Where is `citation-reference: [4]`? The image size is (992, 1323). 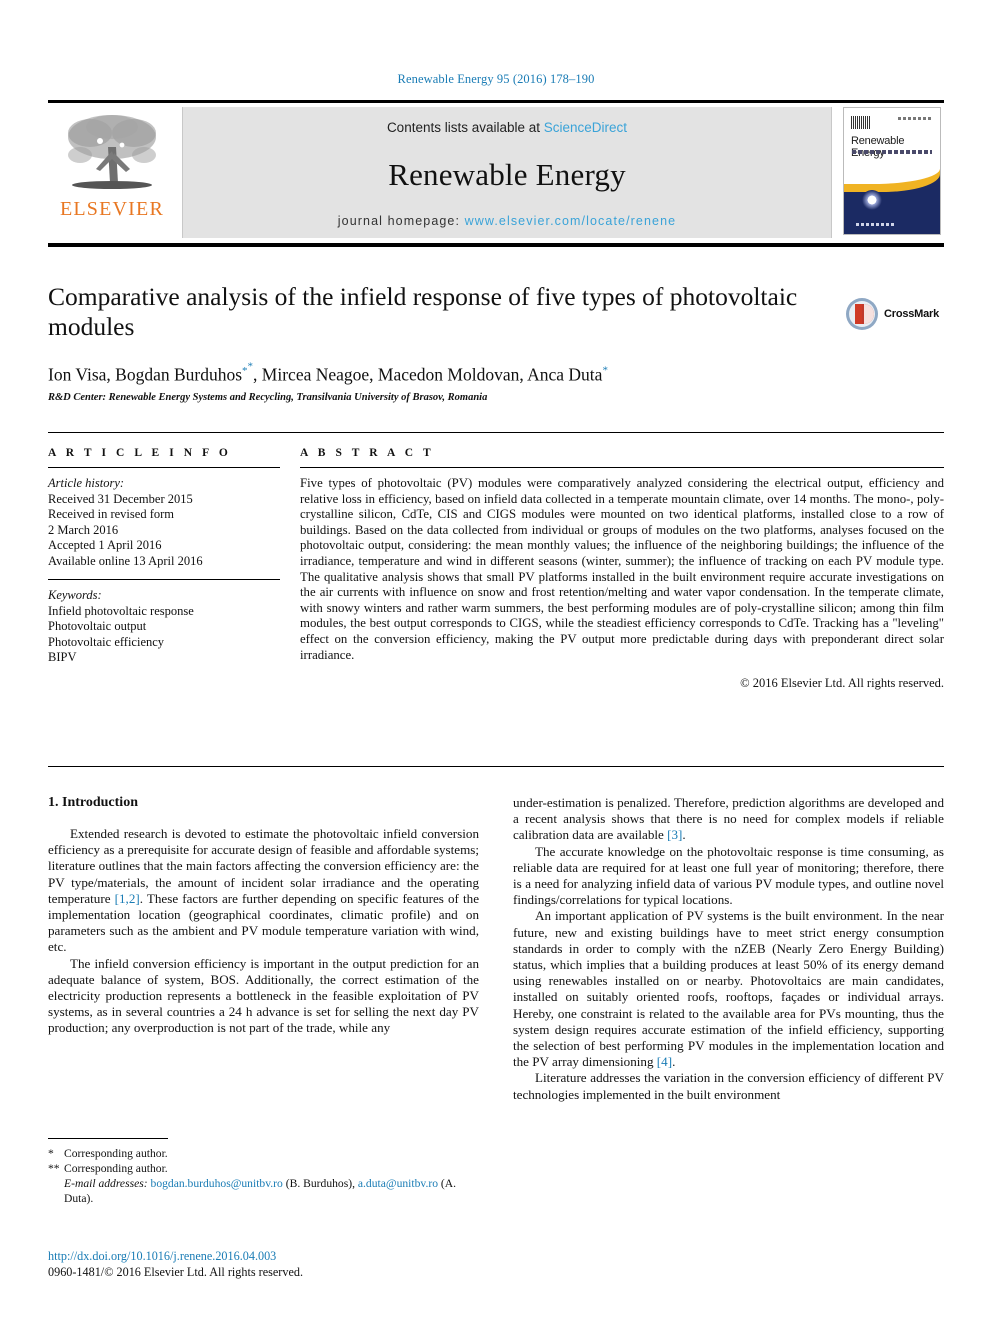
citation-reference: [4] is located at coordinates (664, 1061).